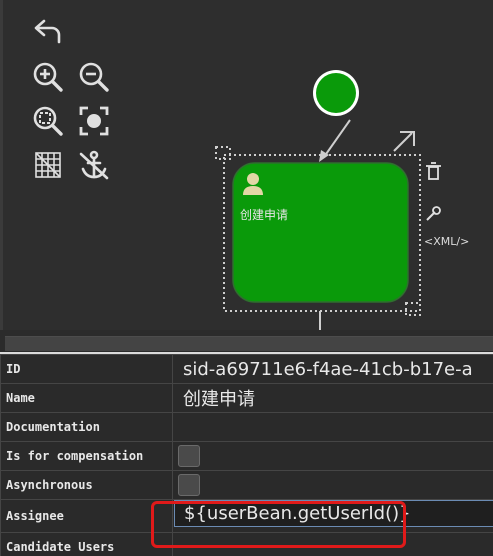 The height and width of the screenshot is (556, 493). I want to click on property-value-id: sid-a69711e6-f4ae-41cb-b17e-a, so click(333, 369).